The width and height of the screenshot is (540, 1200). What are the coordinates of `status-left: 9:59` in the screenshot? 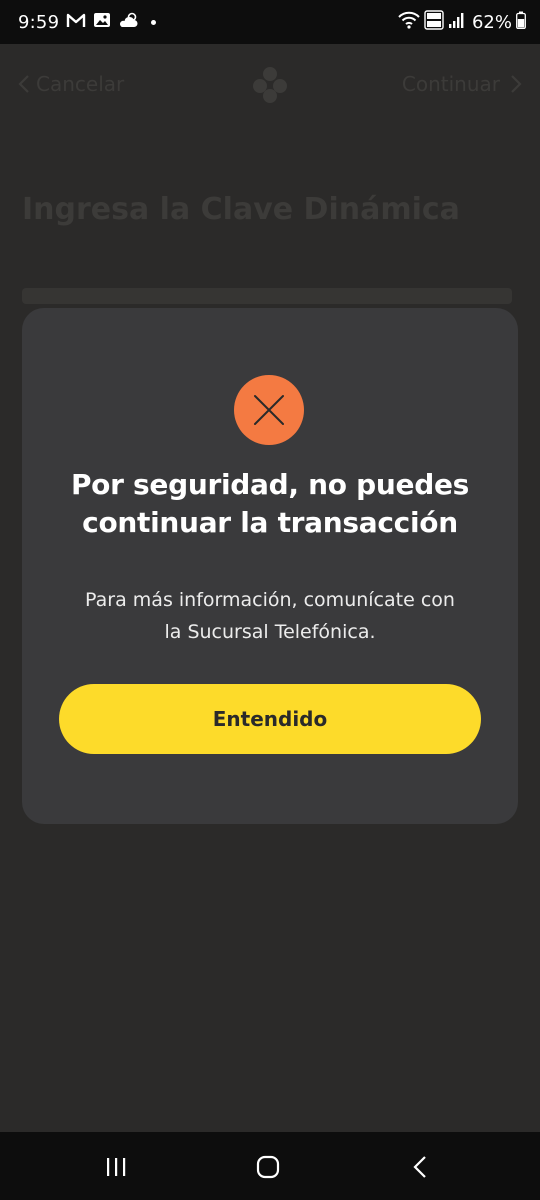 It's located at (87, 22).